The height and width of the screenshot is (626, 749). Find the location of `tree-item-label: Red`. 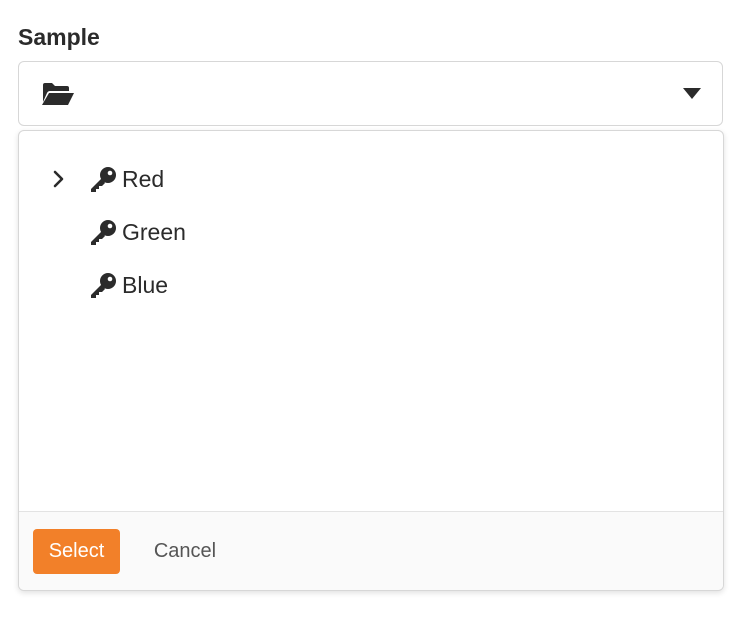

tree-item-label: Red is located at coordinates (143, 178).